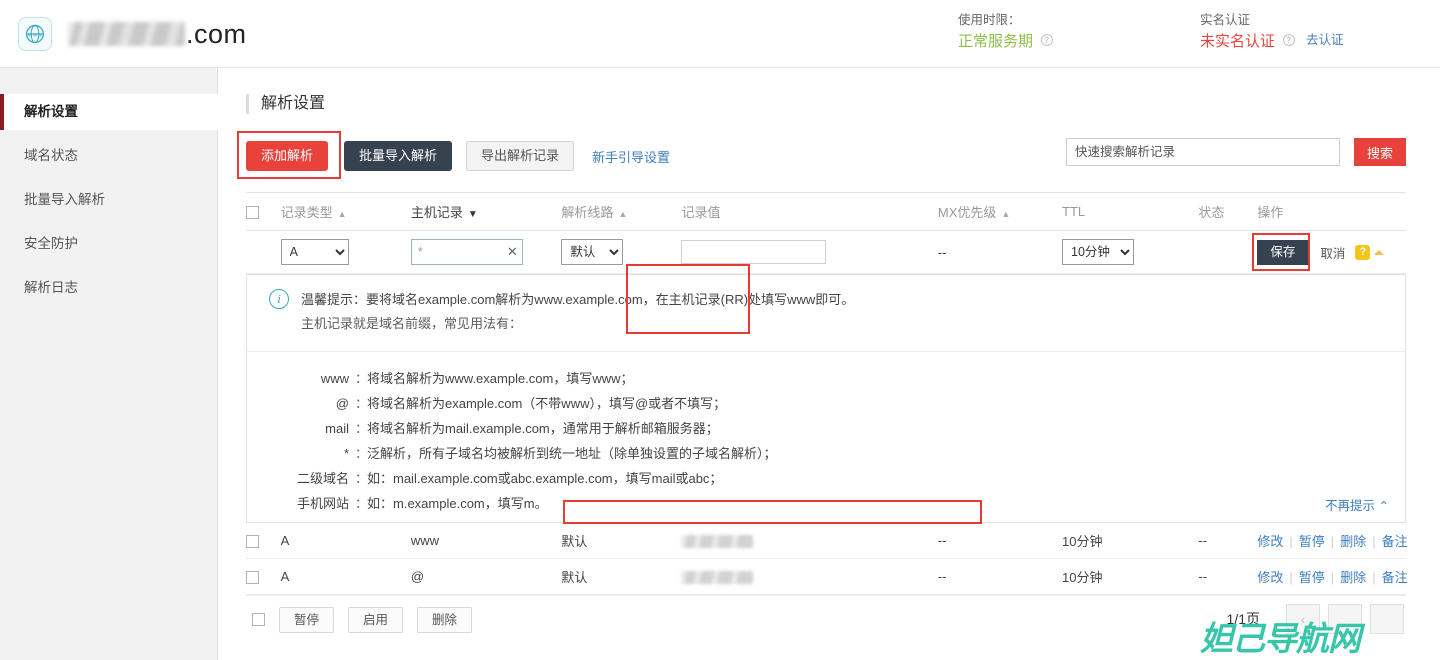 The height and width of the screenshot is (660, 1440). I want to click on logo-area: www .com, so click(132, 34).